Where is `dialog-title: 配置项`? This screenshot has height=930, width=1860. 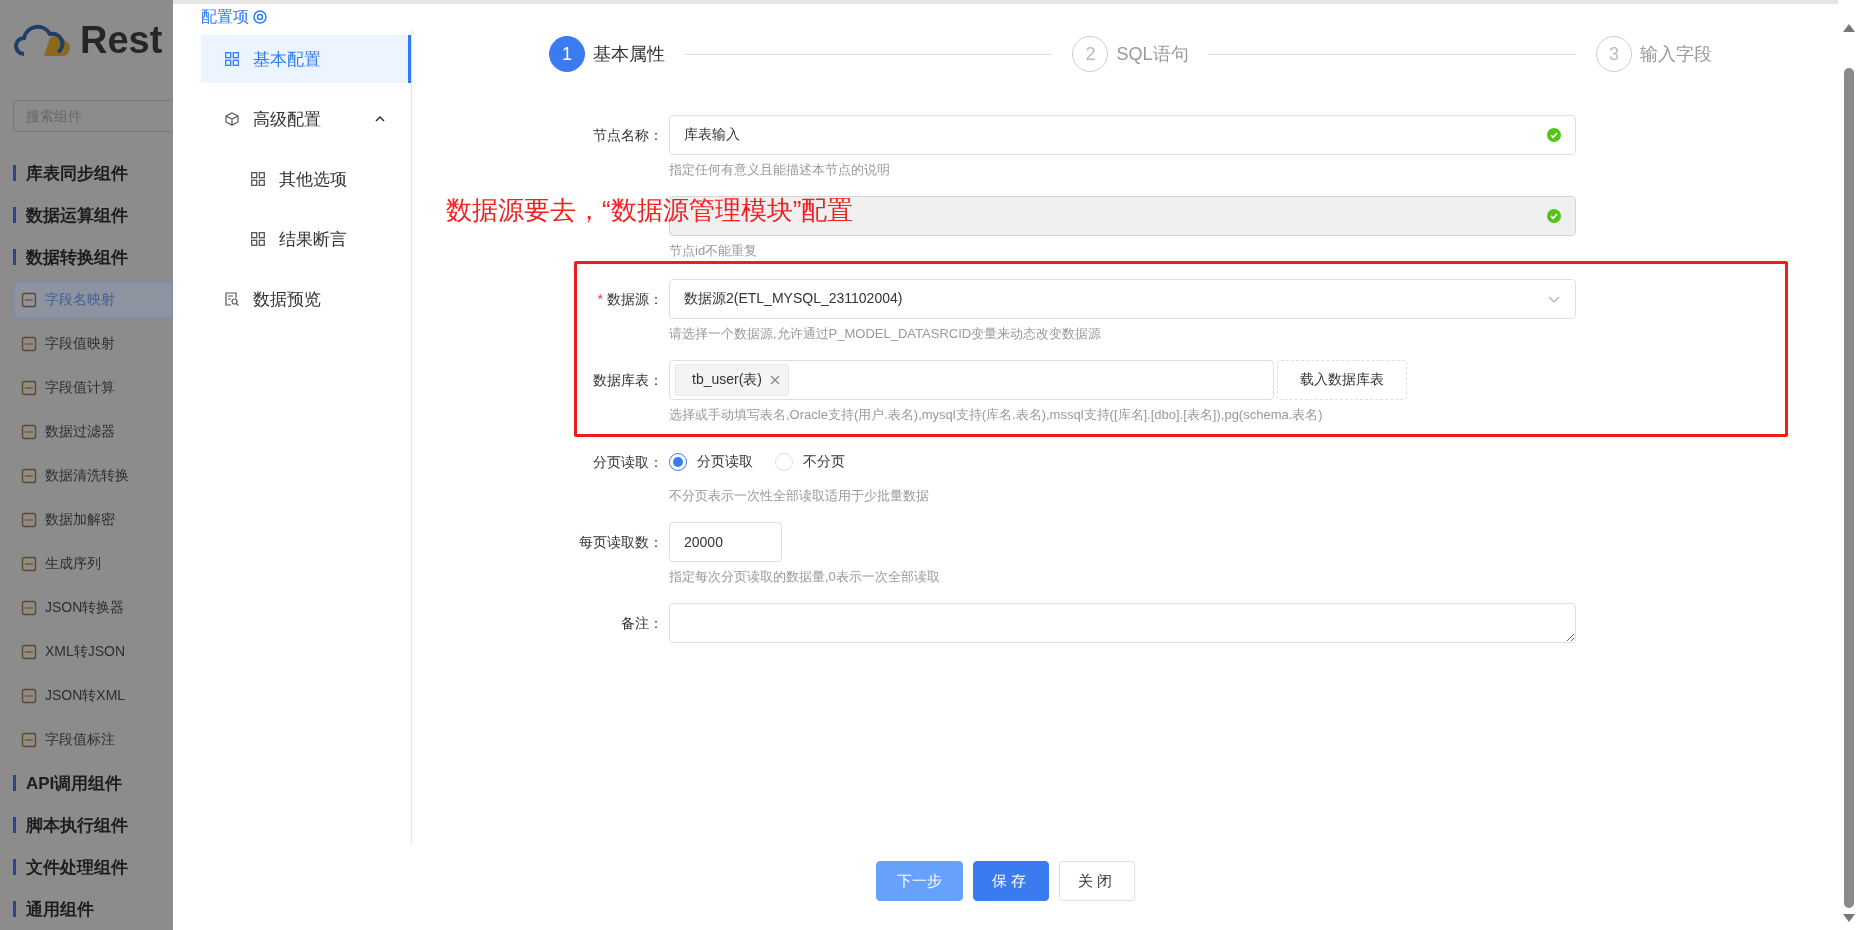 dialog-title: 配置项 is located at coordinates (225, 16).